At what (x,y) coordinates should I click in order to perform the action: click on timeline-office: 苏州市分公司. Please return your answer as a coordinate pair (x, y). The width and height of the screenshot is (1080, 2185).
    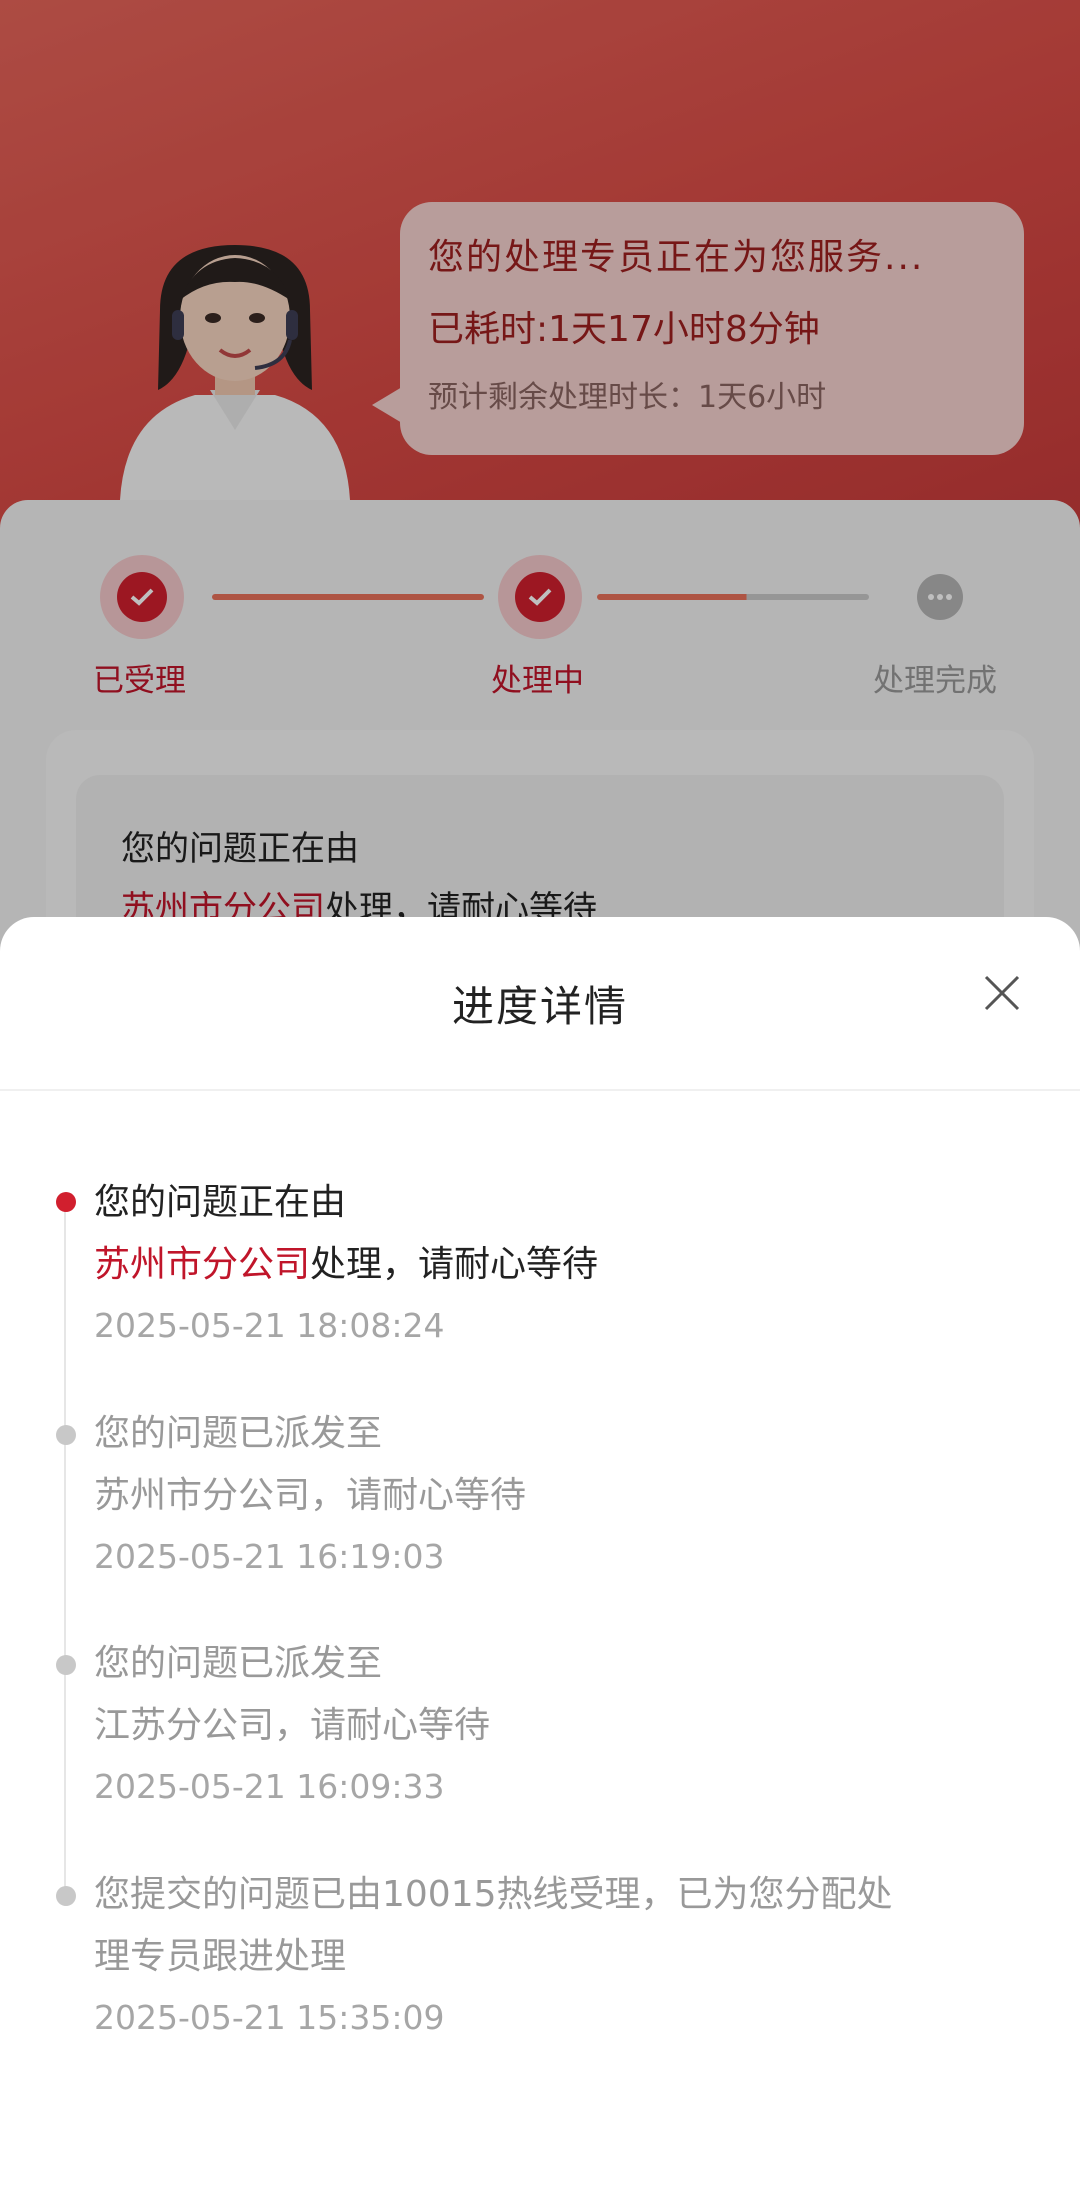
    Looking at the image, I should click on (202, 1264).